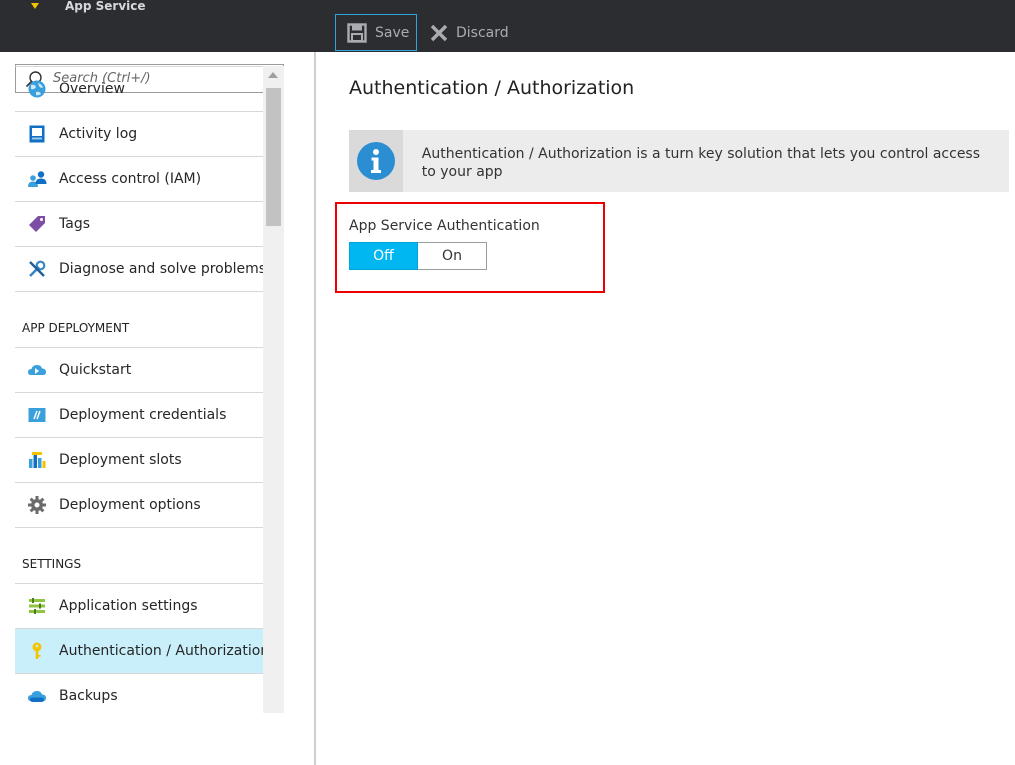  I want to click on sidebar-item-label: Access control (IAM), so click(130, 179).